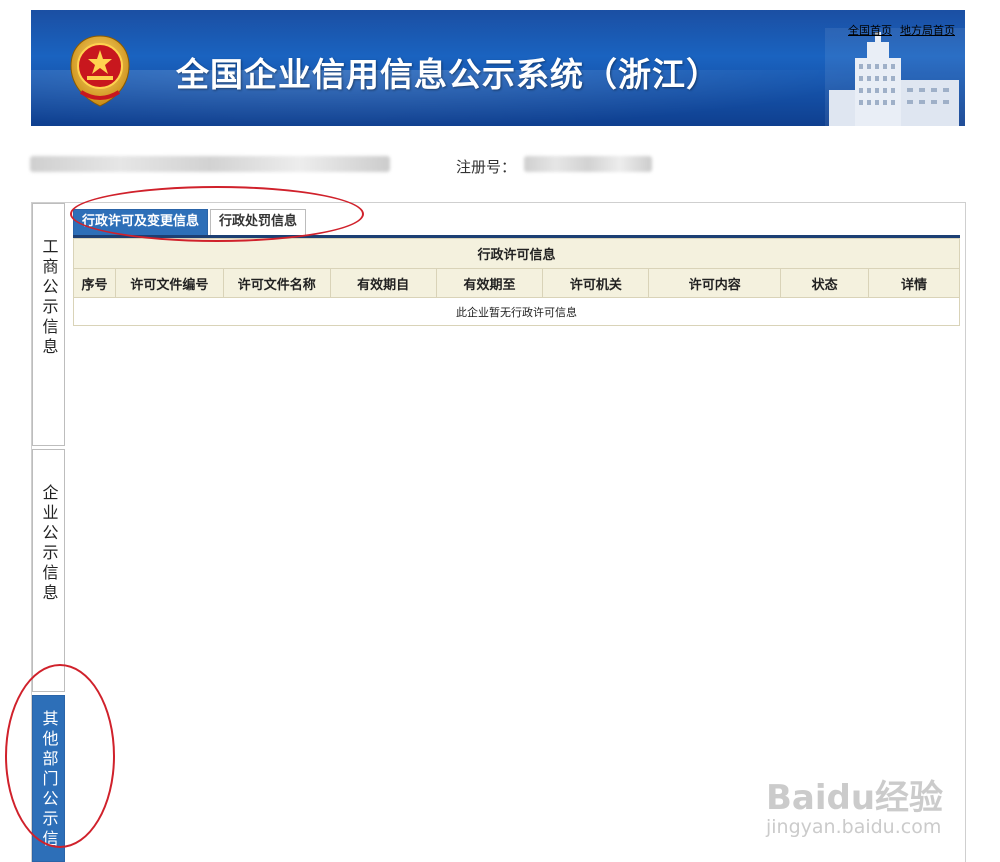 The height and width of the screenshot is (862, 1000). I want to click on baidu-watermark: Baidu经验 jingyan.baidu.com, so click(861, 801).